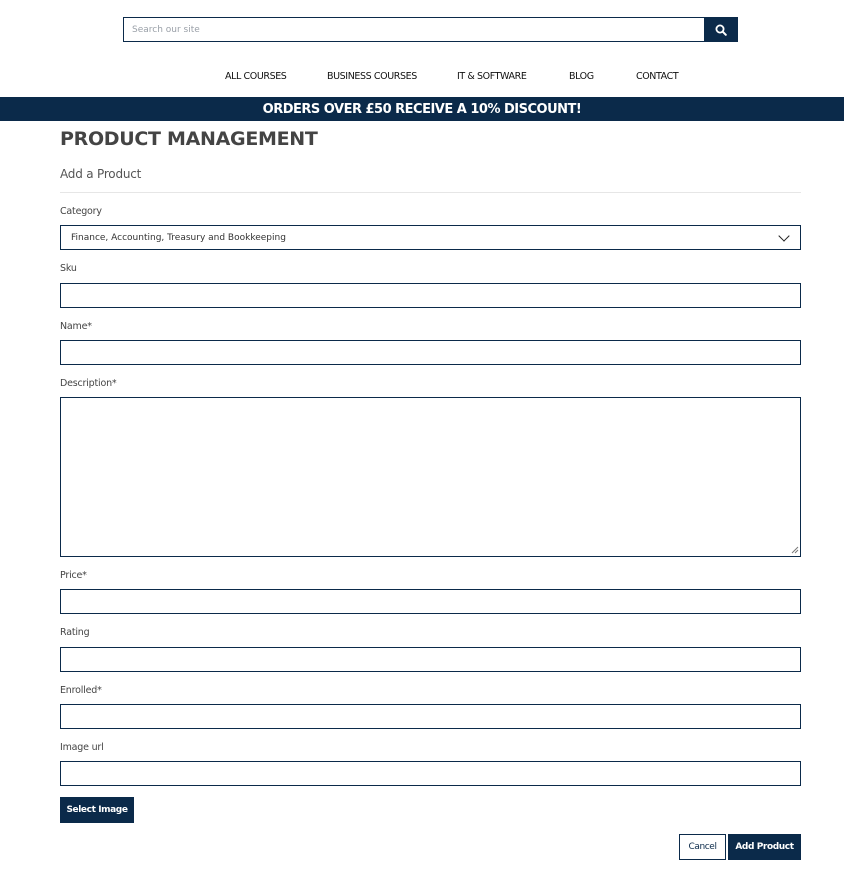 The height and width of the screenshot is (882, 844). I want to click on chevron-down-icon, so click(784, 235).